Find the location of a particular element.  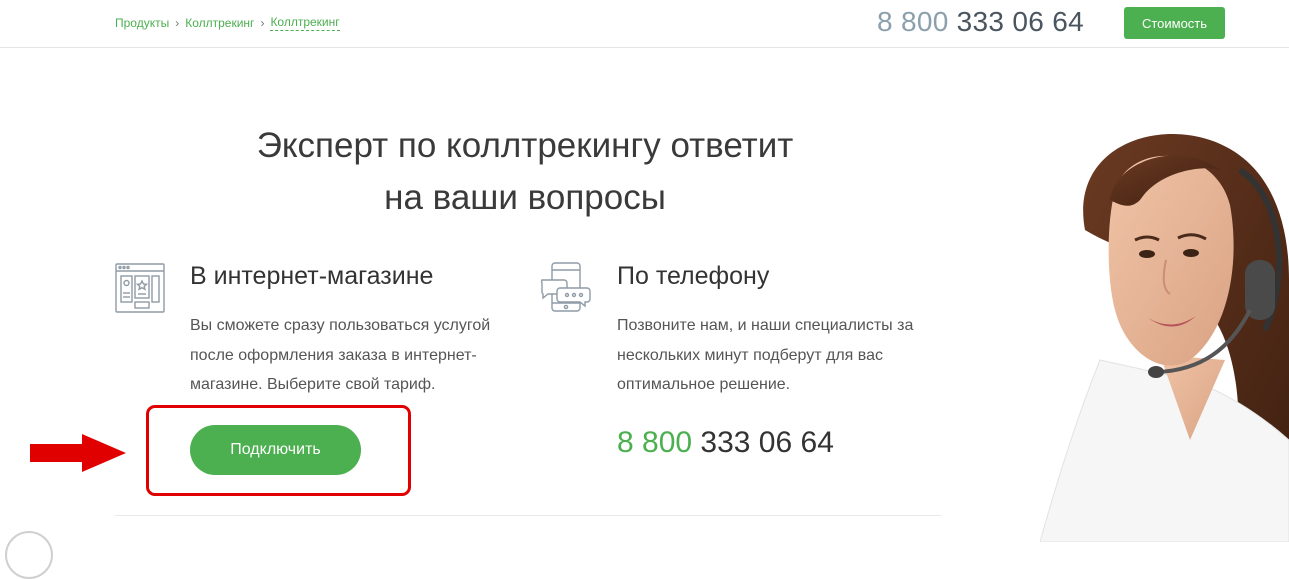

online-text-line-2: после оформления заказа в интернет- is located at coordinates (333, 355).